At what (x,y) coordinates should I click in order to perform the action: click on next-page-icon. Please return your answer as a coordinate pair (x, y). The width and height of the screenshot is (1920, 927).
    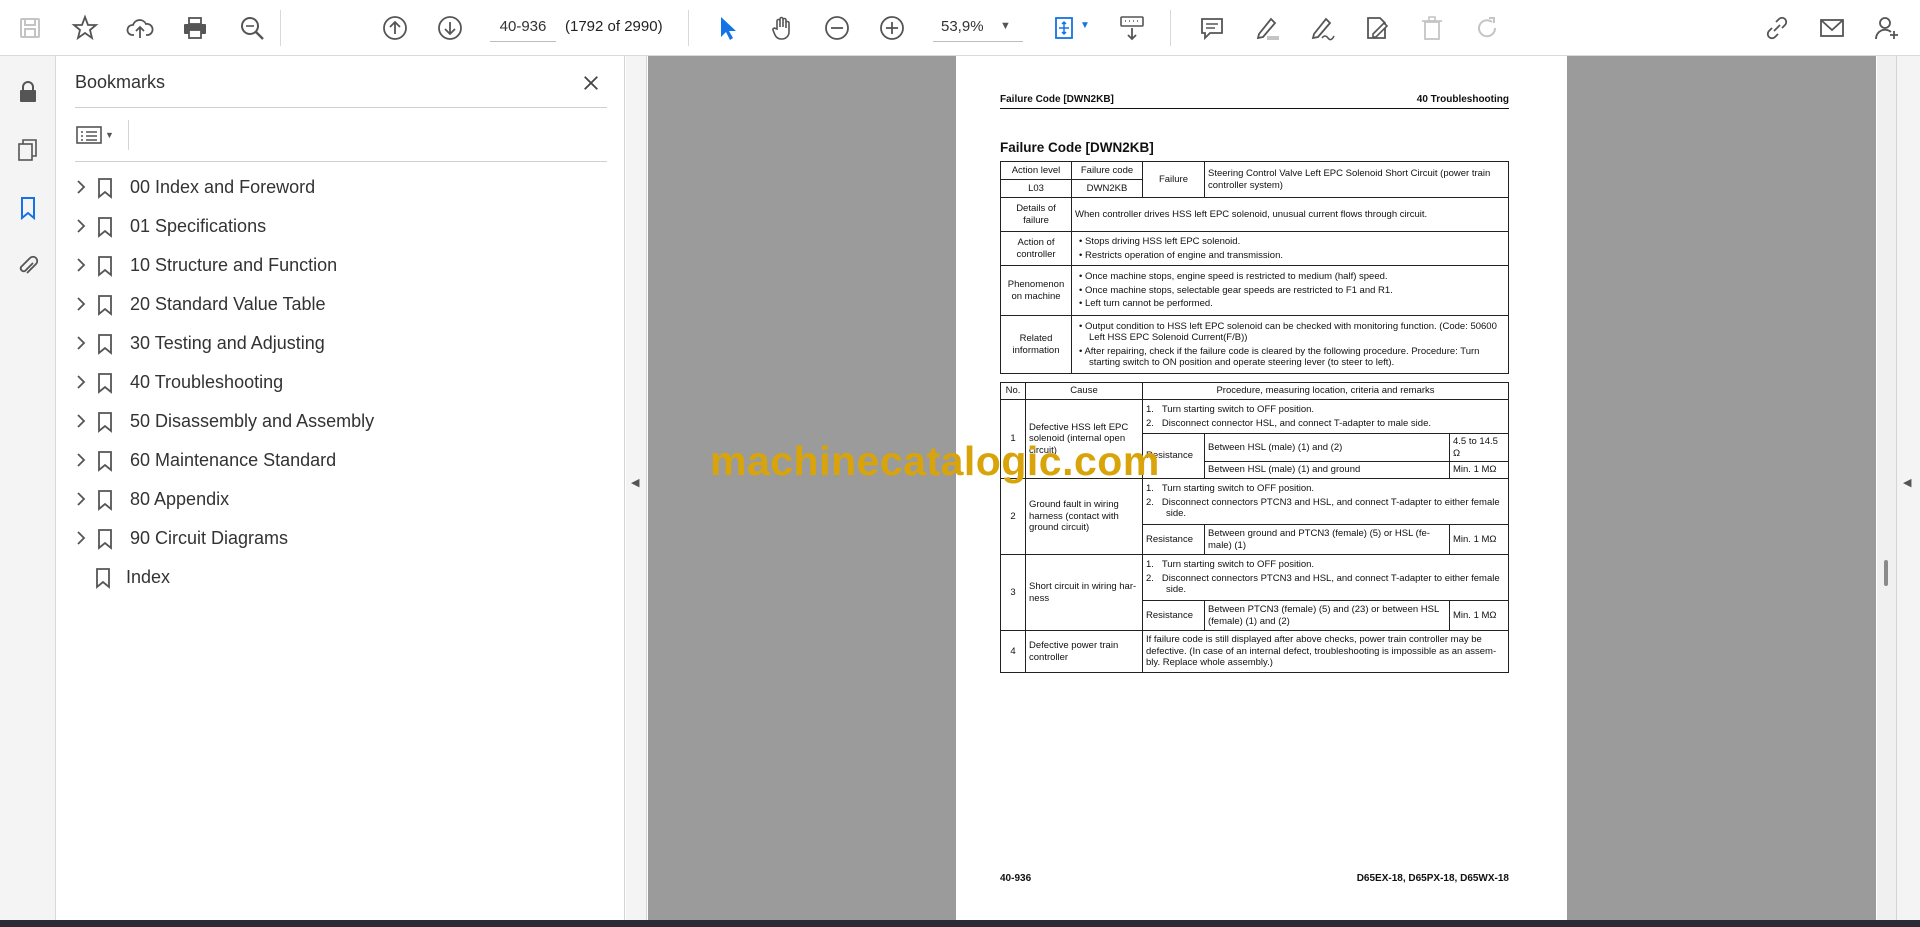
    Looking at the image, I should click on (450, 28).